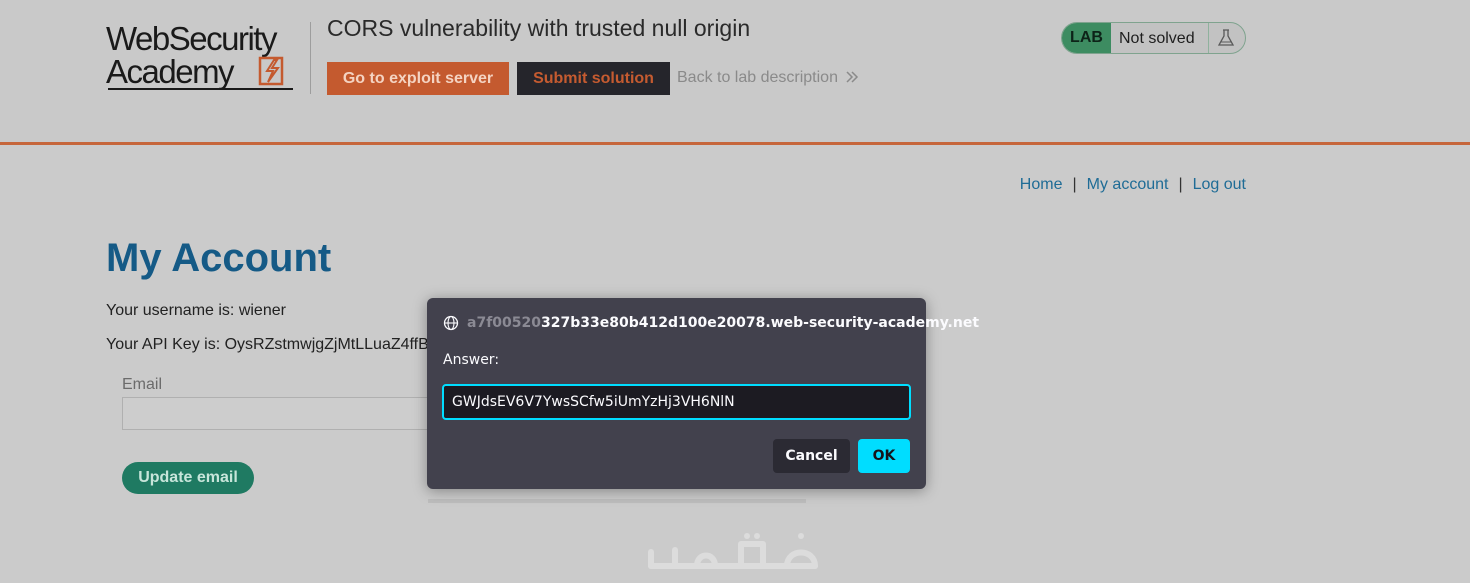 The image size is (1470, 583). What do you see at coordinates (1219, 184) in the screenshot?
I see `nav-log-out-link: Log out` at bounding box center [1219, 184].